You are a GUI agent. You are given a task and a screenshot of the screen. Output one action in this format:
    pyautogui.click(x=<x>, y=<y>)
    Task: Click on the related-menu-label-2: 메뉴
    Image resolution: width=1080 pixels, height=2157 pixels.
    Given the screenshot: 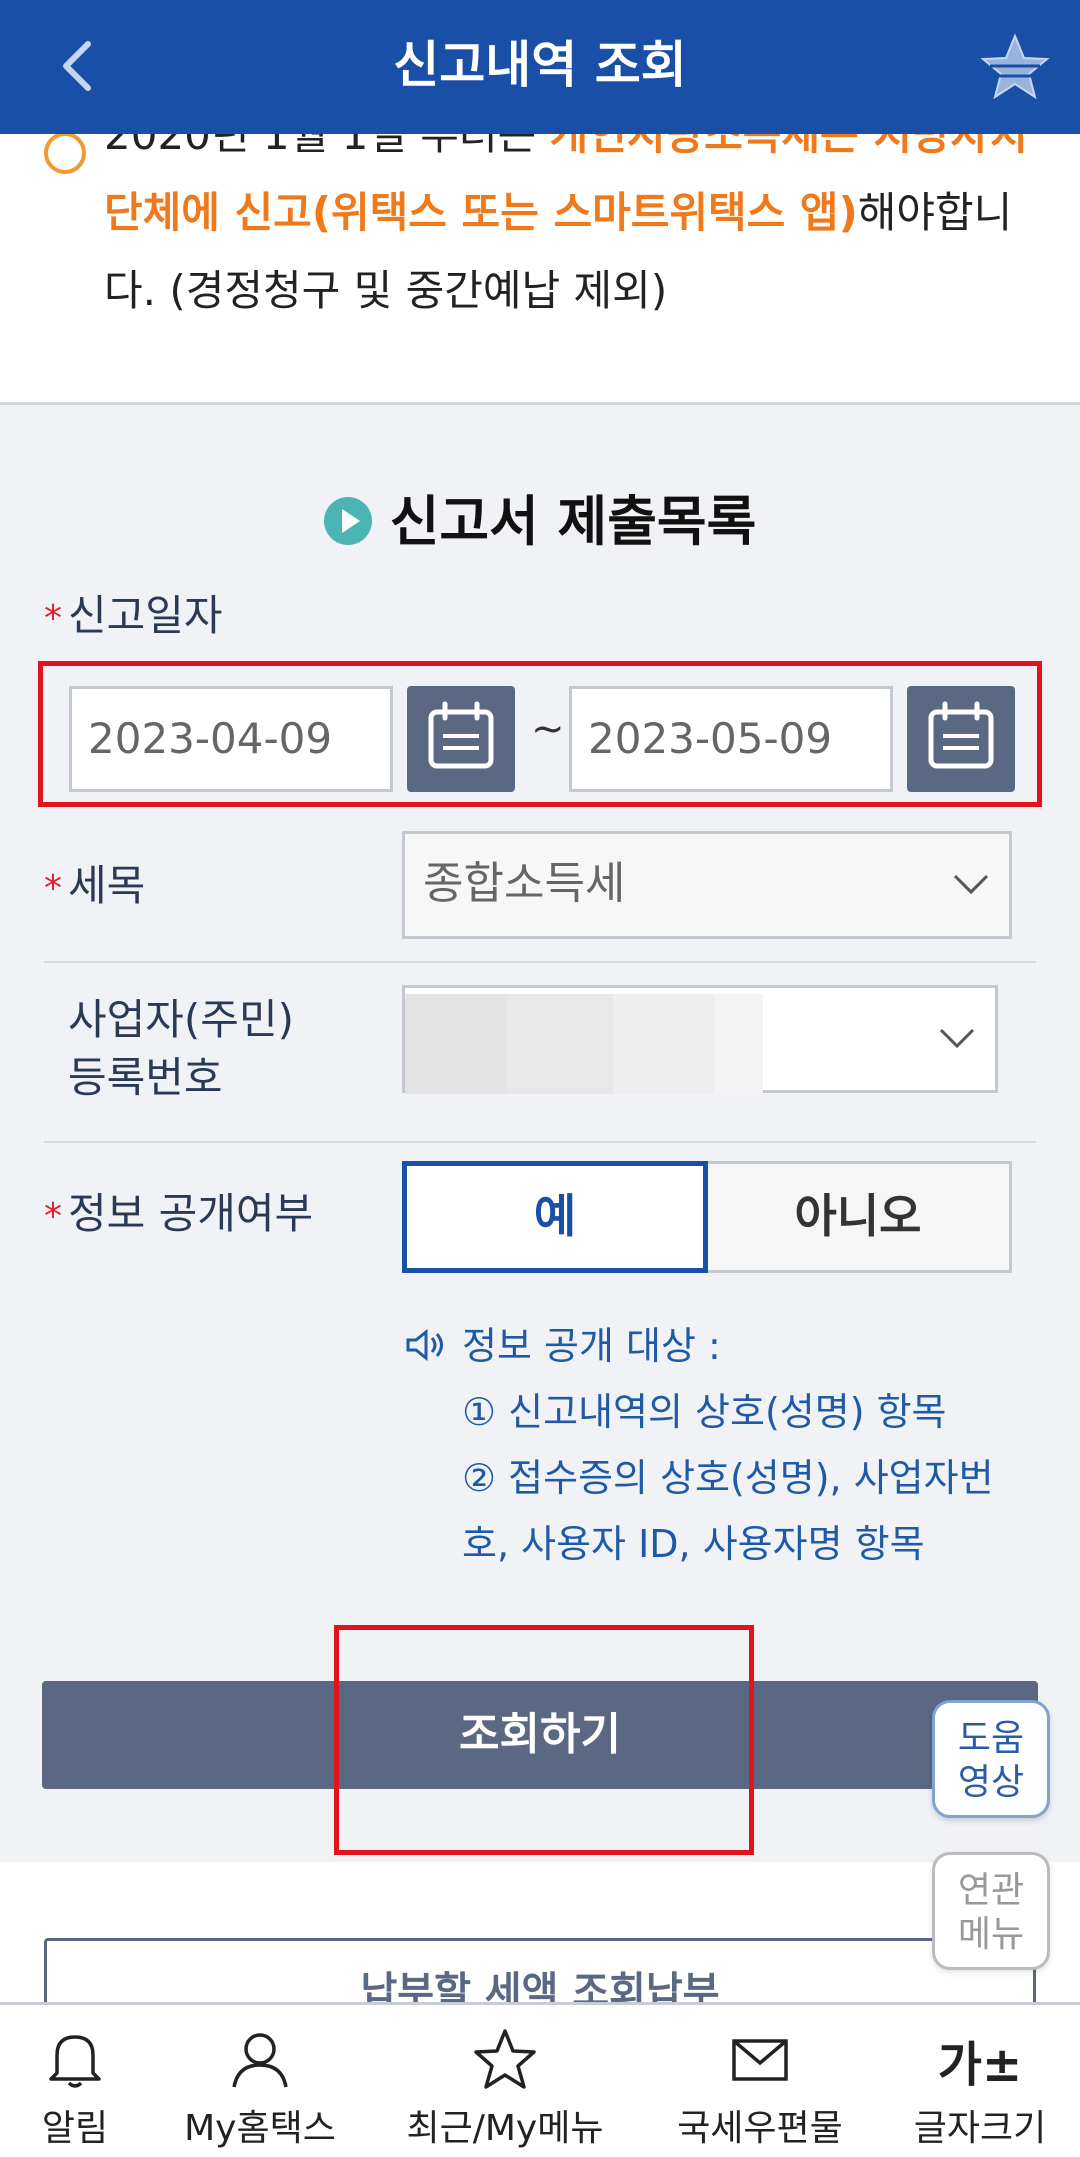 What is the action you would take?
    pyautogui.click(x=991, y=1934)
    